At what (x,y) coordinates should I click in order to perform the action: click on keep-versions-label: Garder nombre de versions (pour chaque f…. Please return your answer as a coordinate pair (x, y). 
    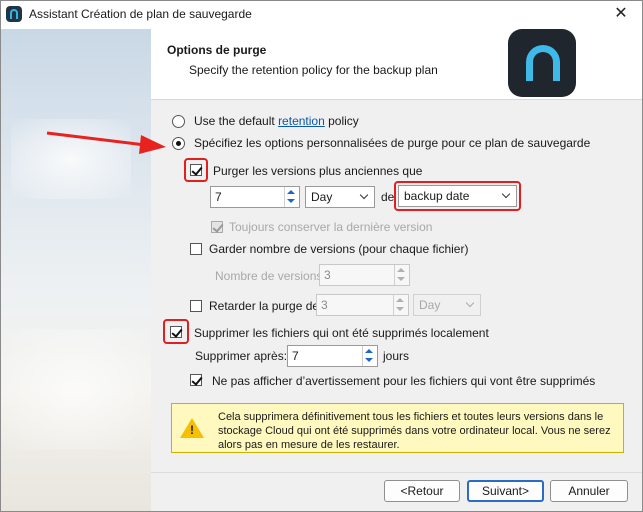
    Looking at the image, I should click on (339, 249).